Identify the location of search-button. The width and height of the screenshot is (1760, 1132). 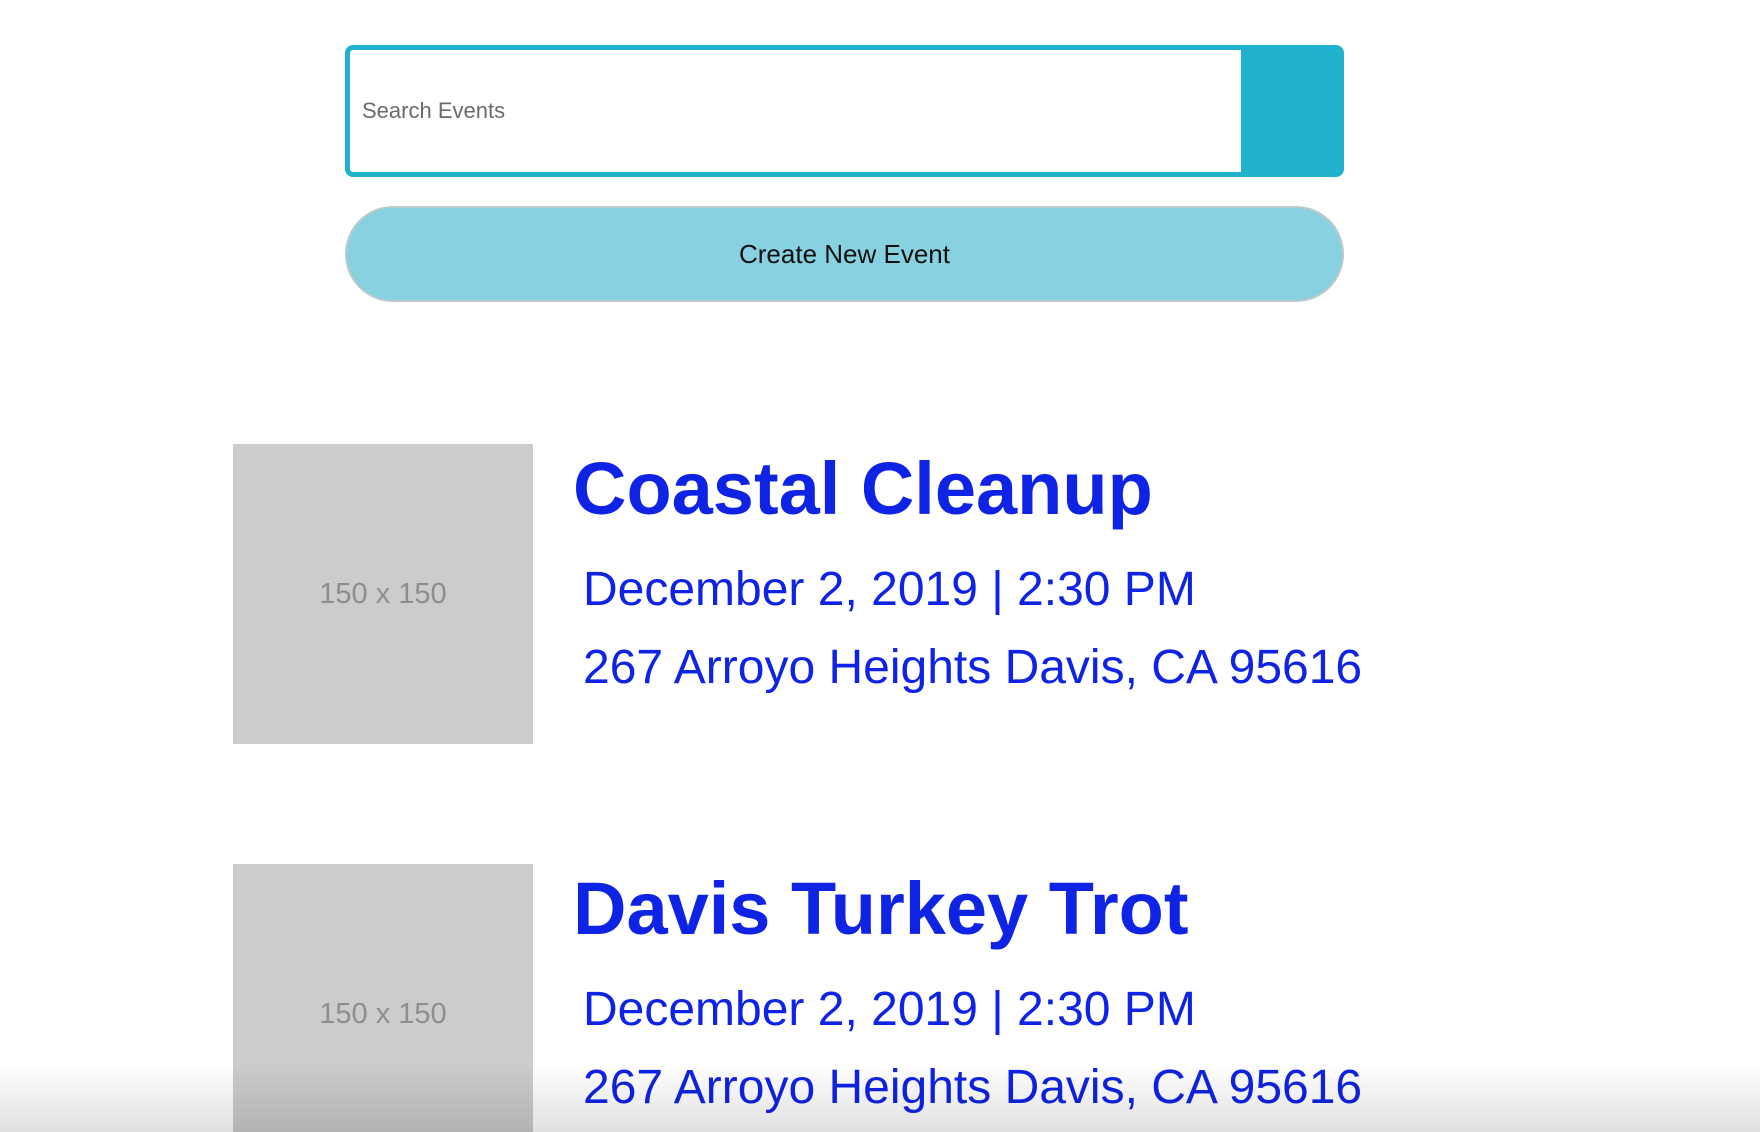
(1290, 111).